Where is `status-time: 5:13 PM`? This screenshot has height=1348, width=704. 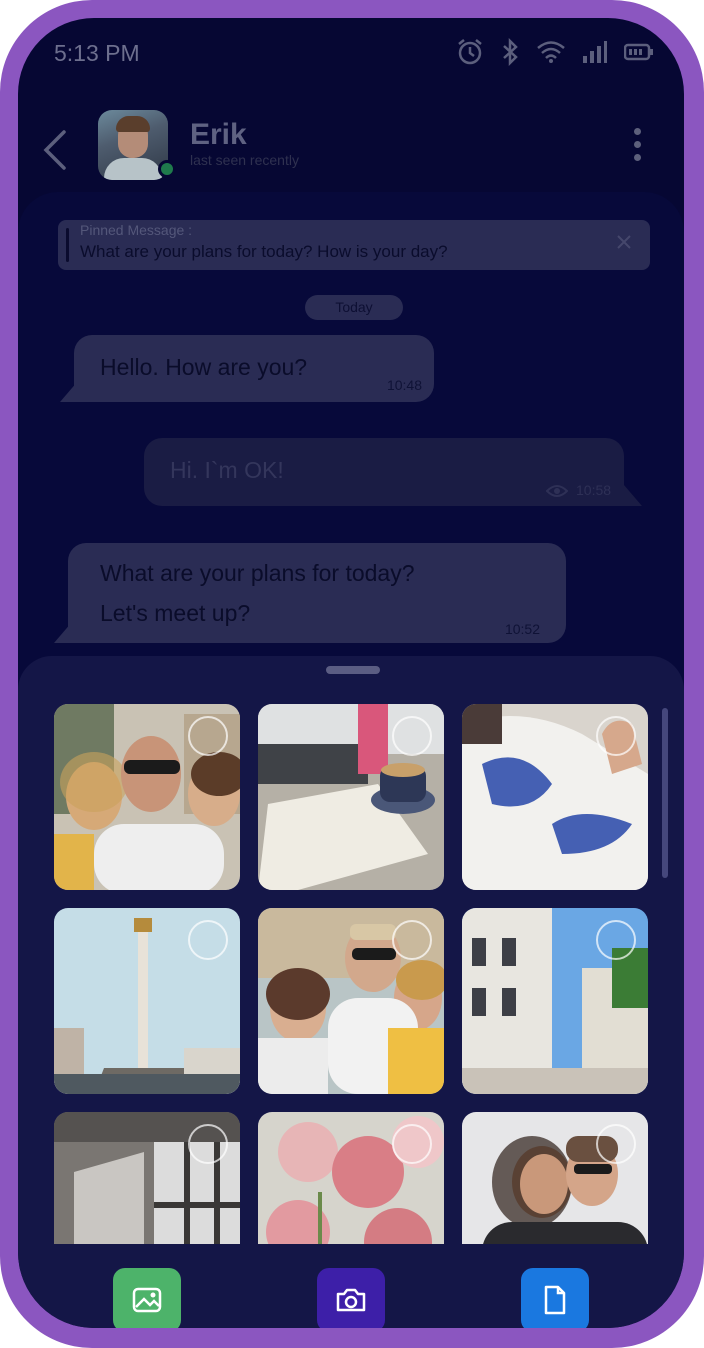 status-time: 5:13 PM is located at coordinates (97, 53).